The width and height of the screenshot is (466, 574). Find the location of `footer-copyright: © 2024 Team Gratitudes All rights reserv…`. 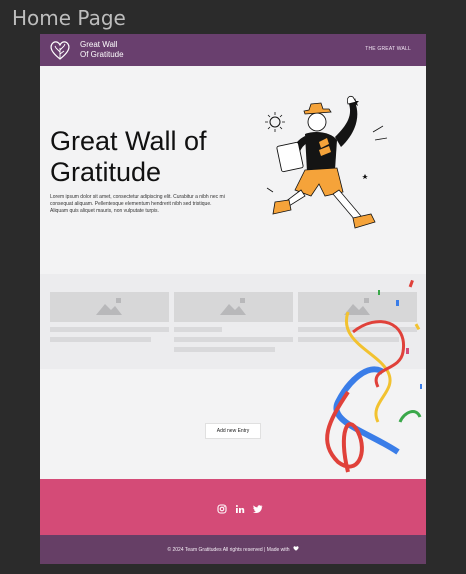

footer-copyright: © 2024 Team Gratitudes All rights reserv… is located at coordinates (233, 549).